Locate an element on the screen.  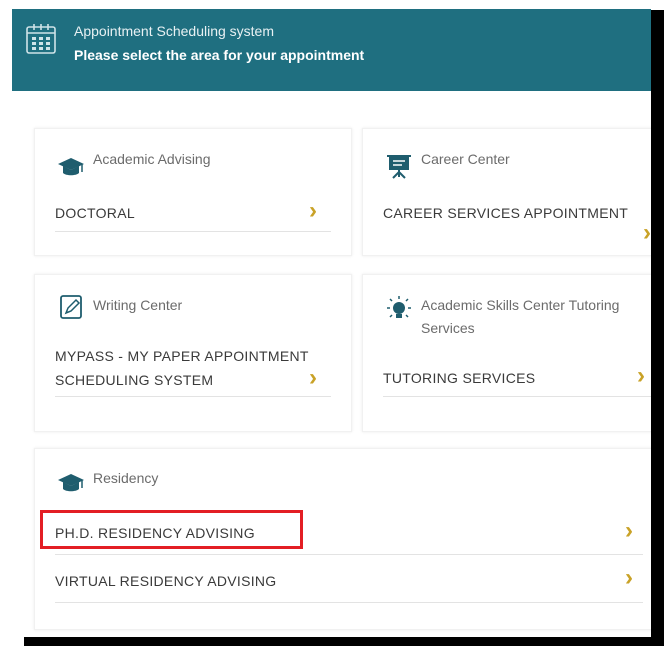
presentation-board-icon is located at coordinates (399, 167).